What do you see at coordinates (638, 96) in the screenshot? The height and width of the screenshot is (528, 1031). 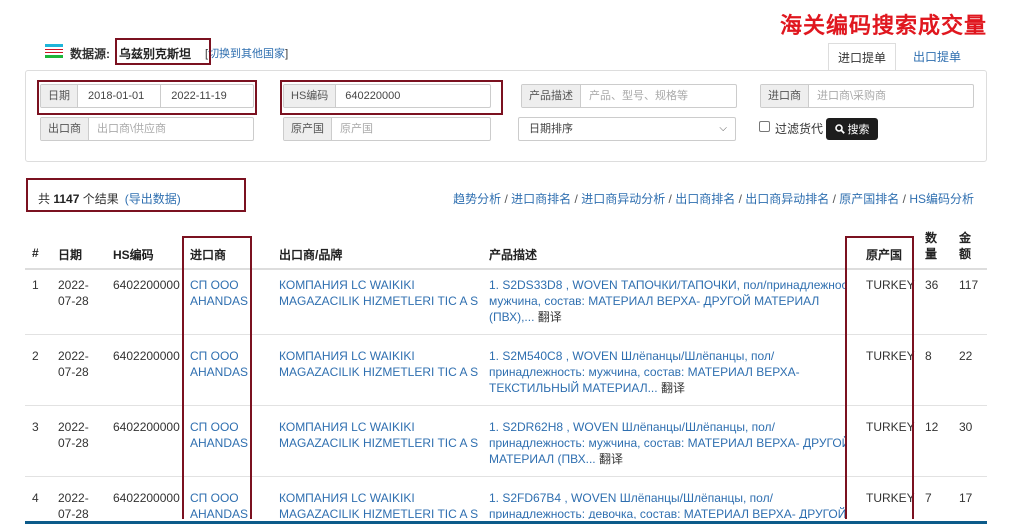 I see `product-desc-input: 产品、型号、规格等` at bounding box center [638, 96].